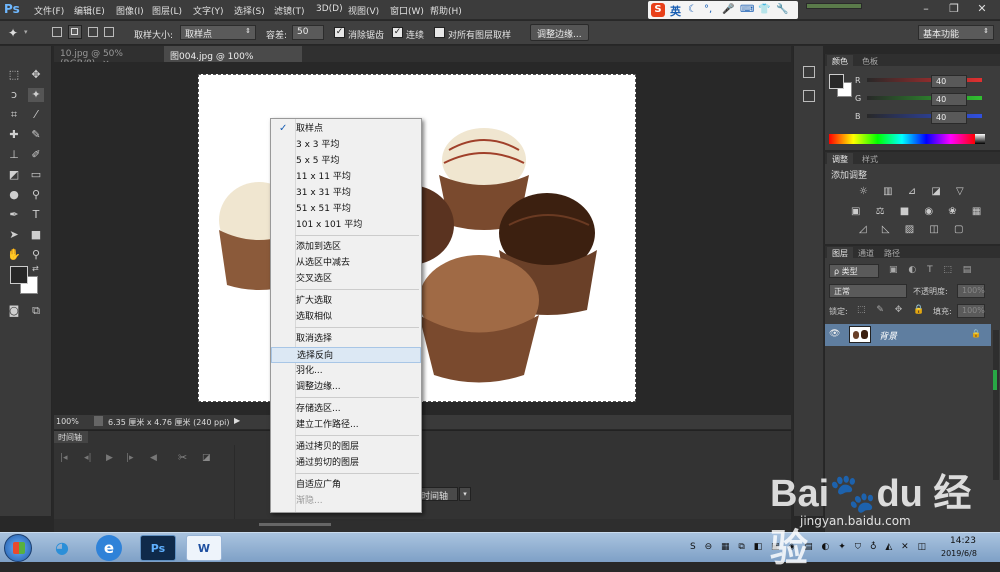 This screenshot has height=572, width=1000. What do you see at coordinates (346, 225) in the screenshot?
I see `context-menu-item: 101 x 101 平均` at bounding box center [346, 225].